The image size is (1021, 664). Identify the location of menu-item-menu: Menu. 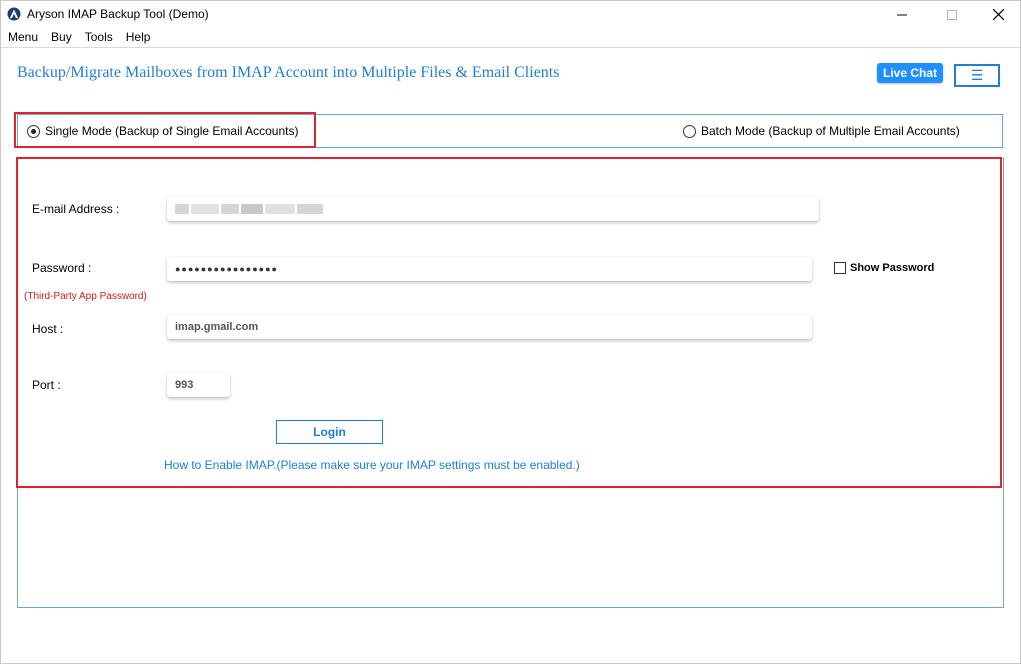
(22, 37).